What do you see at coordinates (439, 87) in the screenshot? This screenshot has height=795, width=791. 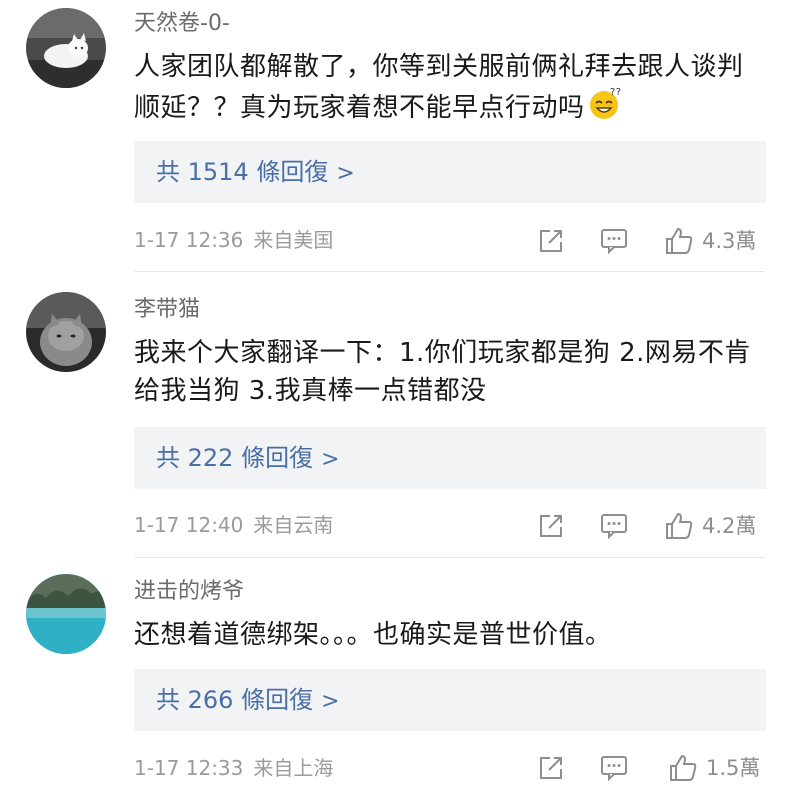 I see `comment-text-content: 人家团队都解散了，你等到关服前俩礼拜去跟人谈判顺延？？真为玩家着想不能早点行动吗` at bounding box center [439, 87].